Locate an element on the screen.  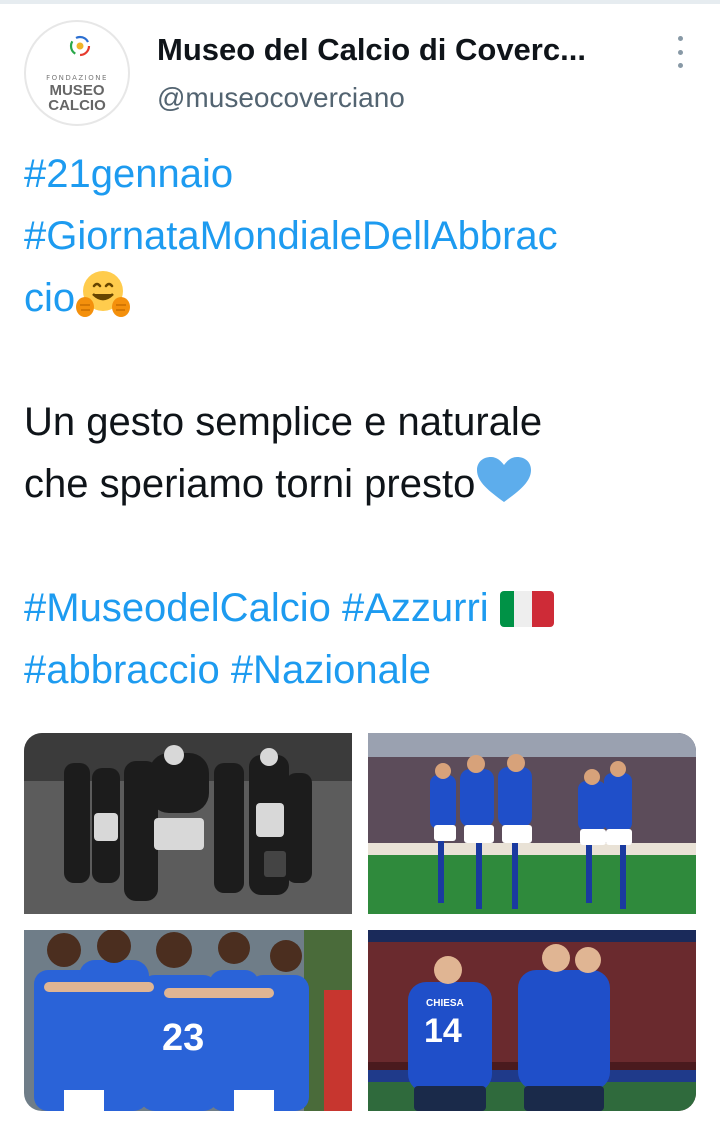
body-line-2: che speriamo torni presto is located at coordinates (250, 484).